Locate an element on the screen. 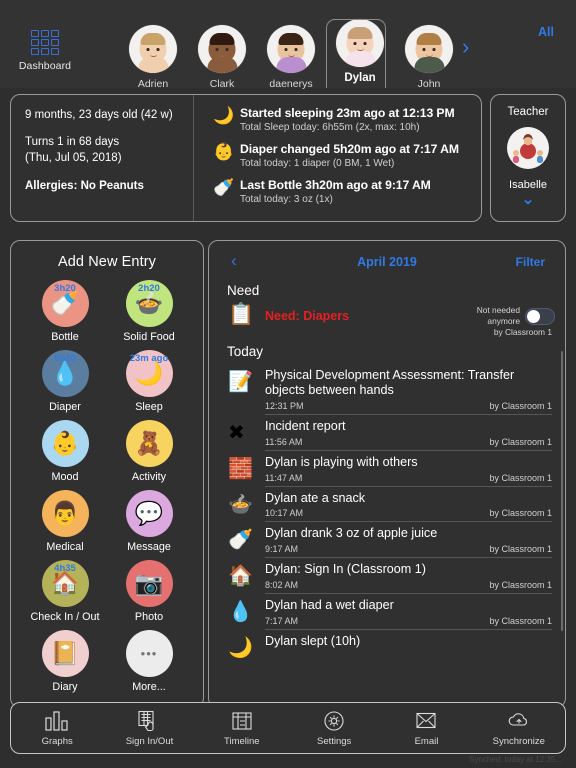 The image size is (576, 768). action-activity: 🧸 Activity is located at coordinates (149, 451).